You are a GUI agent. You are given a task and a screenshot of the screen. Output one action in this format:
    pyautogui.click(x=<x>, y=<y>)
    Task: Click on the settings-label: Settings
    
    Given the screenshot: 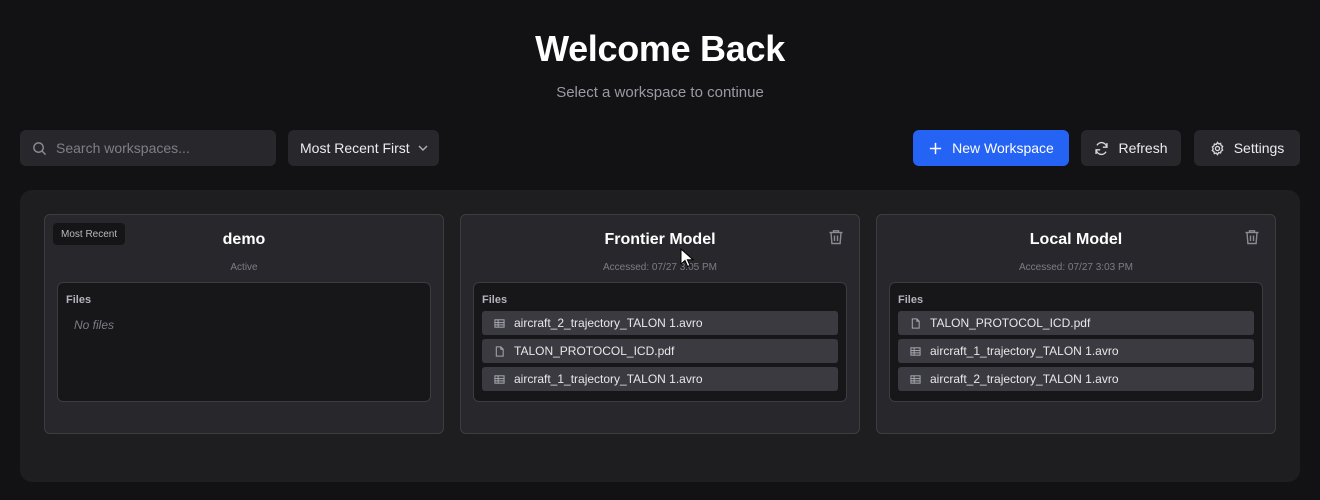 What is the action you would take?
    pyautogui.click(x=1259, y=148)
    